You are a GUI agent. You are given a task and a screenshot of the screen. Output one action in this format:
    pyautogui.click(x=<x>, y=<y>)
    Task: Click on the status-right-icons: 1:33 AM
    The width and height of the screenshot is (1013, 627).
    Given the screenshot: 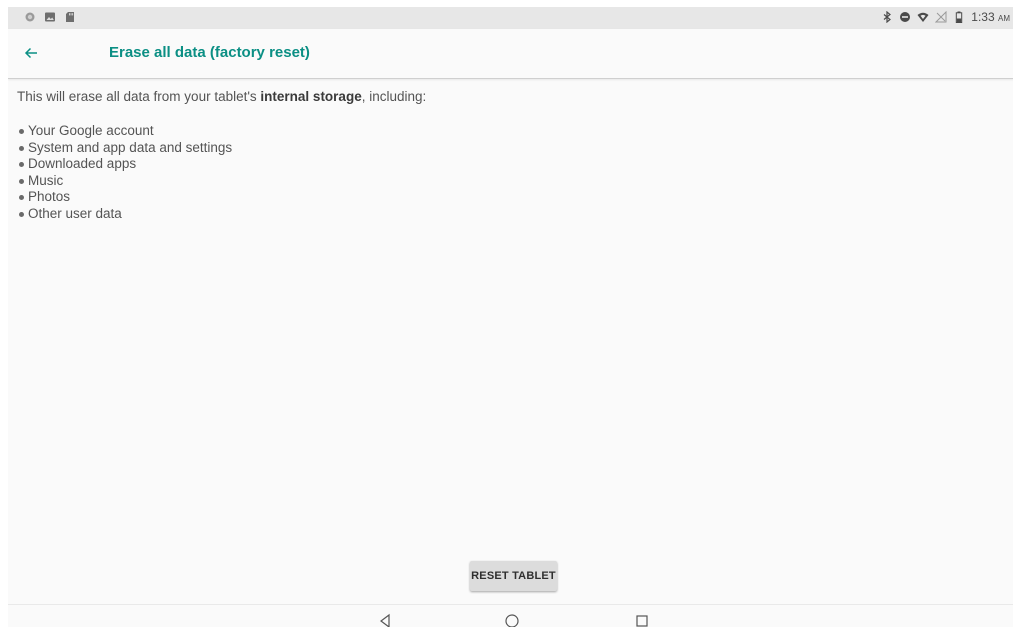 What is the action you would take?
    pyautogui.click(x=945, y=17)
    